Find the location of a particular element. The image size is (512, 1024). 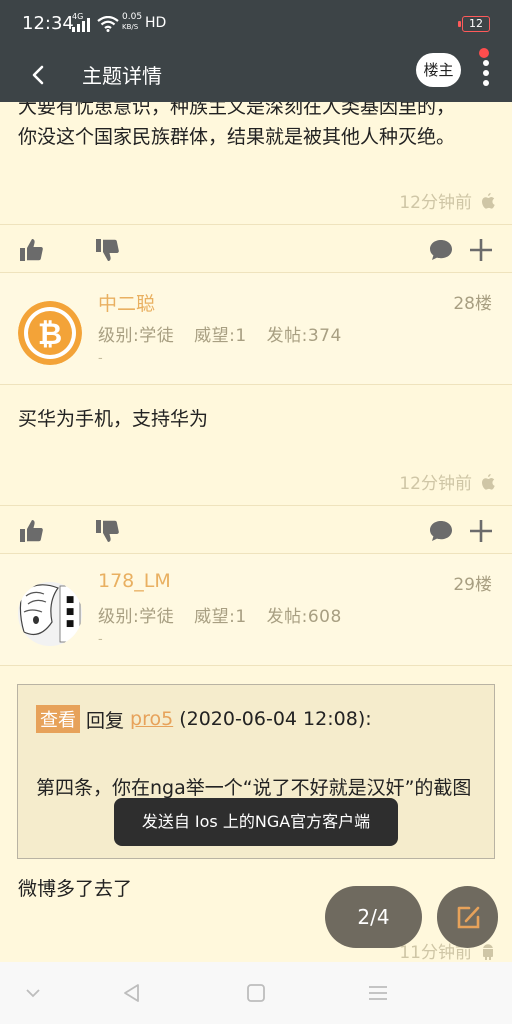

author-block: ₿ 中二聪 28楼 级别:学徒 威望:1 发帖:374 - is located at coordinates (256, 329).